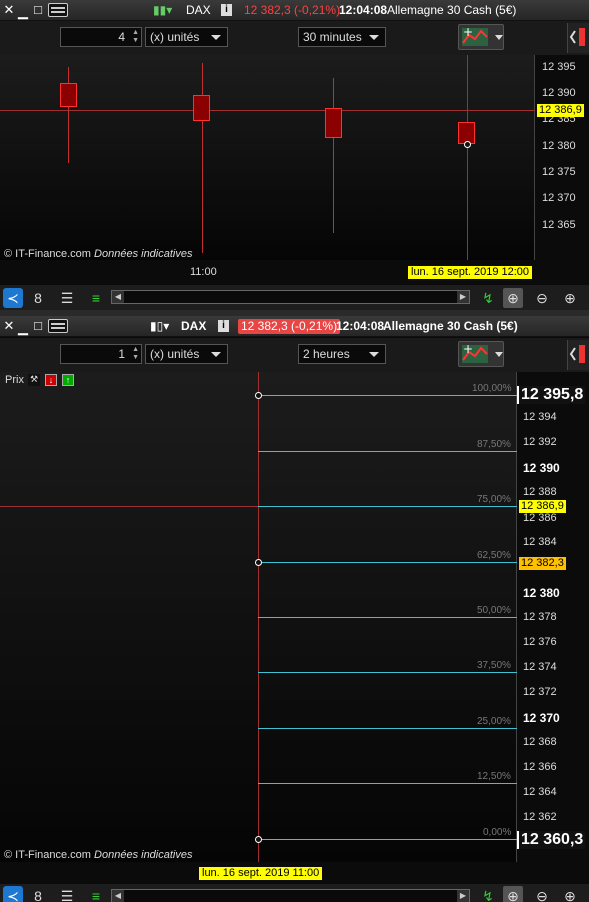 The image size is (589, 902). Describe the element at coordinates (267, 110) in the screenshot. I see `price-crosshair-horizontal` at that location.